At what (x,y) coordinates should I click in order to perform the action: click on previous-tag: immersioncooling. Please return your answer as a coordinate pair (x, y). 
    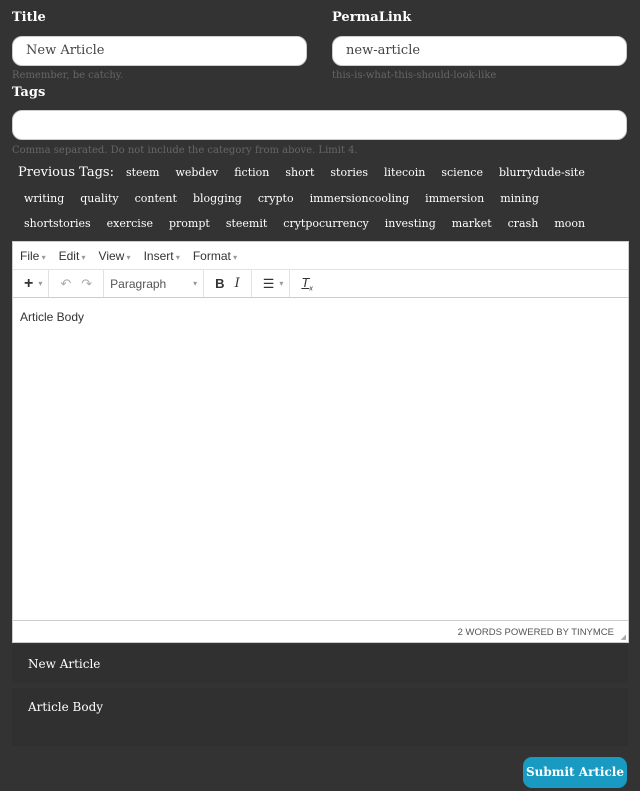
    Looking at the image, I should click on (360, 199).